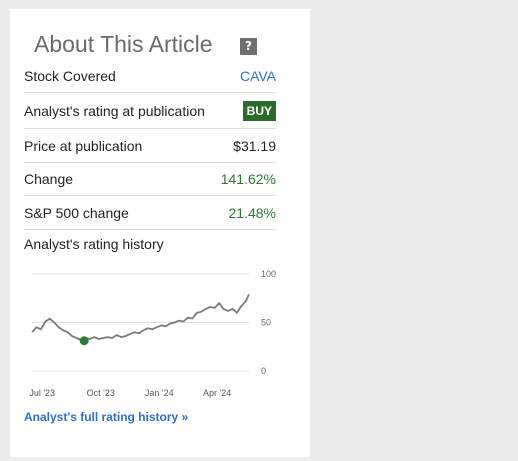 The image size is (518, 461). I want to click on sp500-label: S&P 500 change, so click(76, 212).